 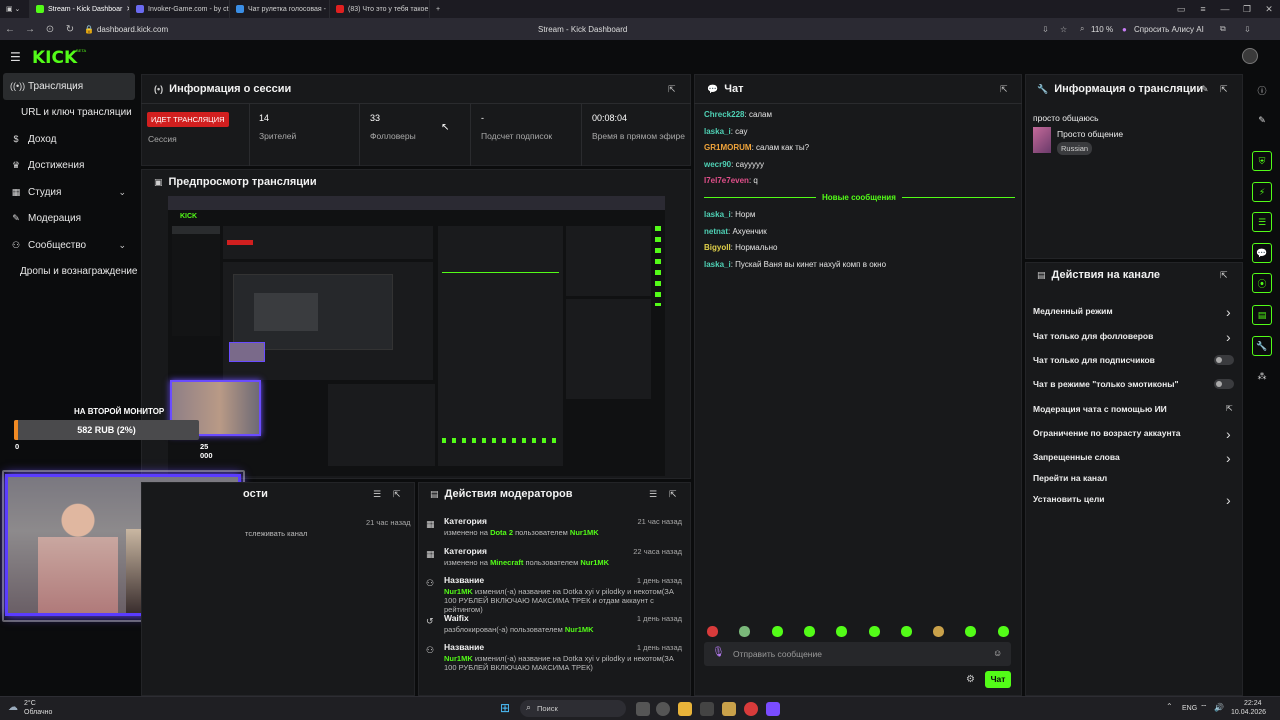 I want to click on avatar, so click(x=1250, y=56).